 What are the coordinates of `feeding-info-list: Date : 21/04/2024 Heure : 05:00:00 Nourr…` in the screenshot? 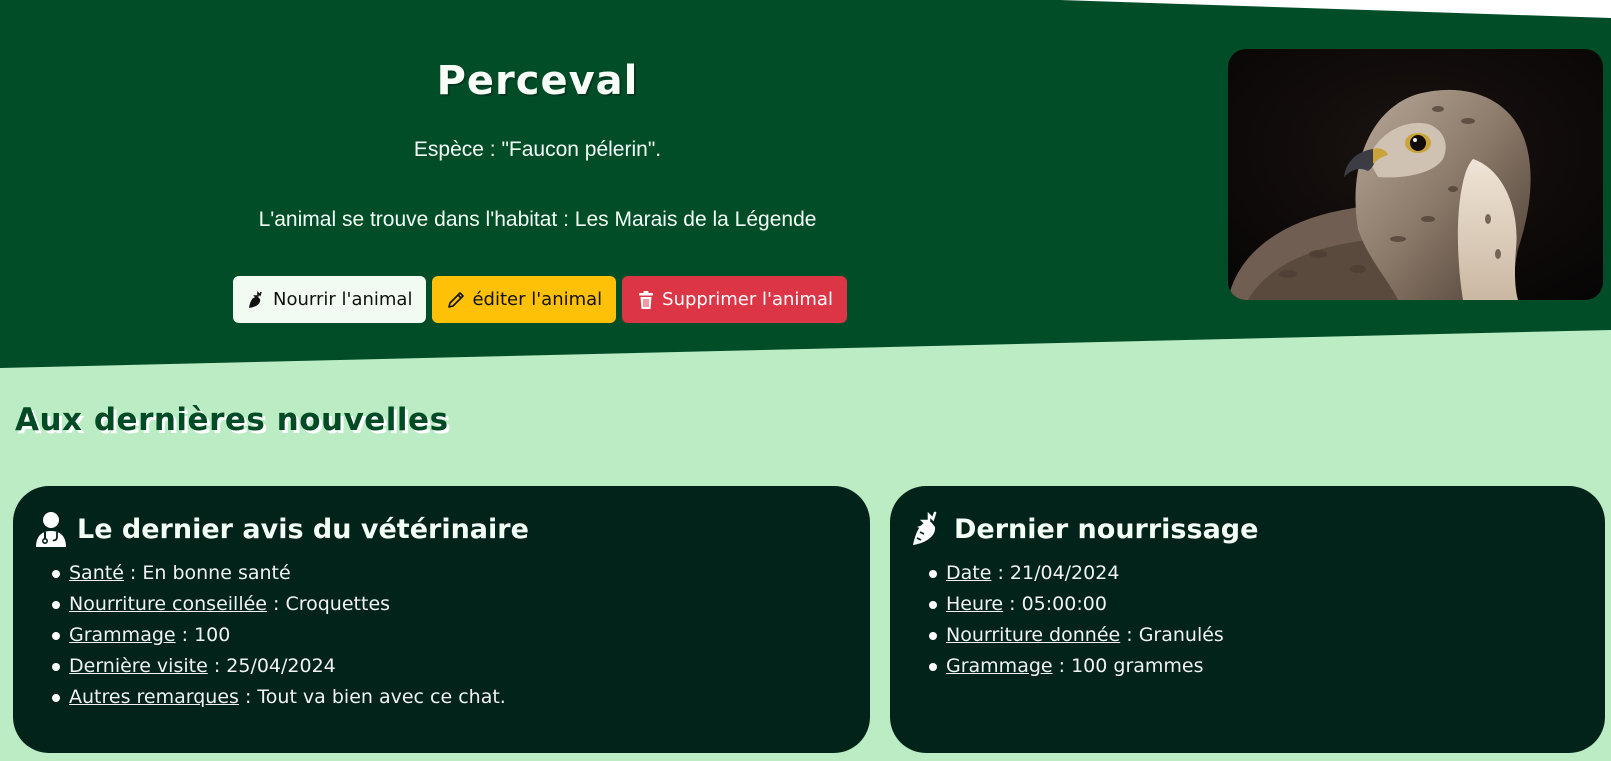 It's located at (1246, 620).